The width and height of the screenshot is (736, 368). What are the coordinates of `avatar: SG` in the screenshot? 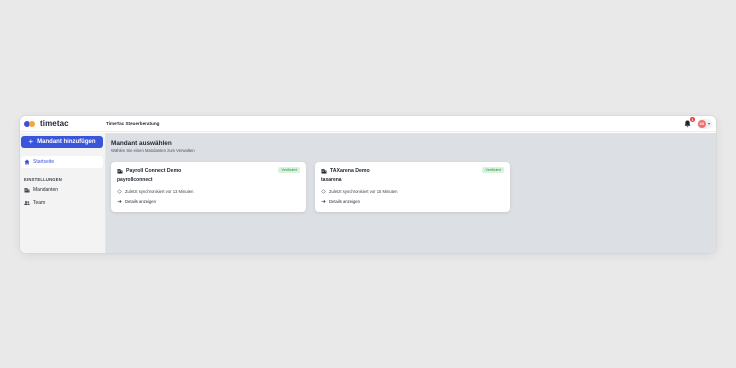 It's located at (701, 123).